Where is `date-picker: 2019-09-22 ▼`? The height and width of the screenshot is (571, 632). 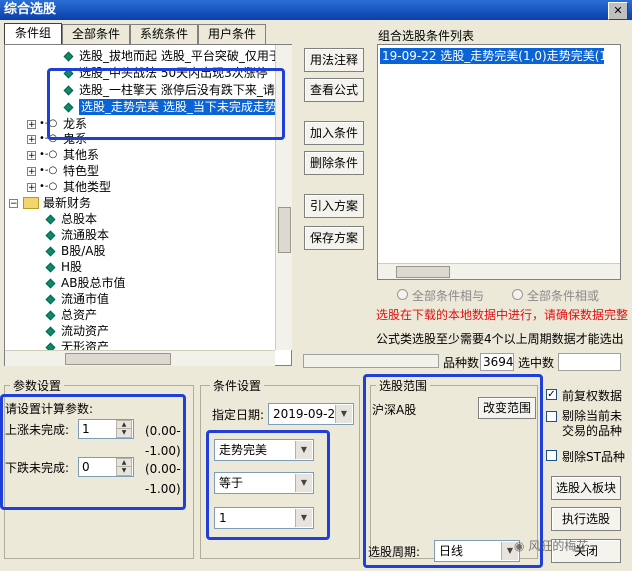 date-picker: 2019-09-22 ▼ is located at coordinates (311, 414).